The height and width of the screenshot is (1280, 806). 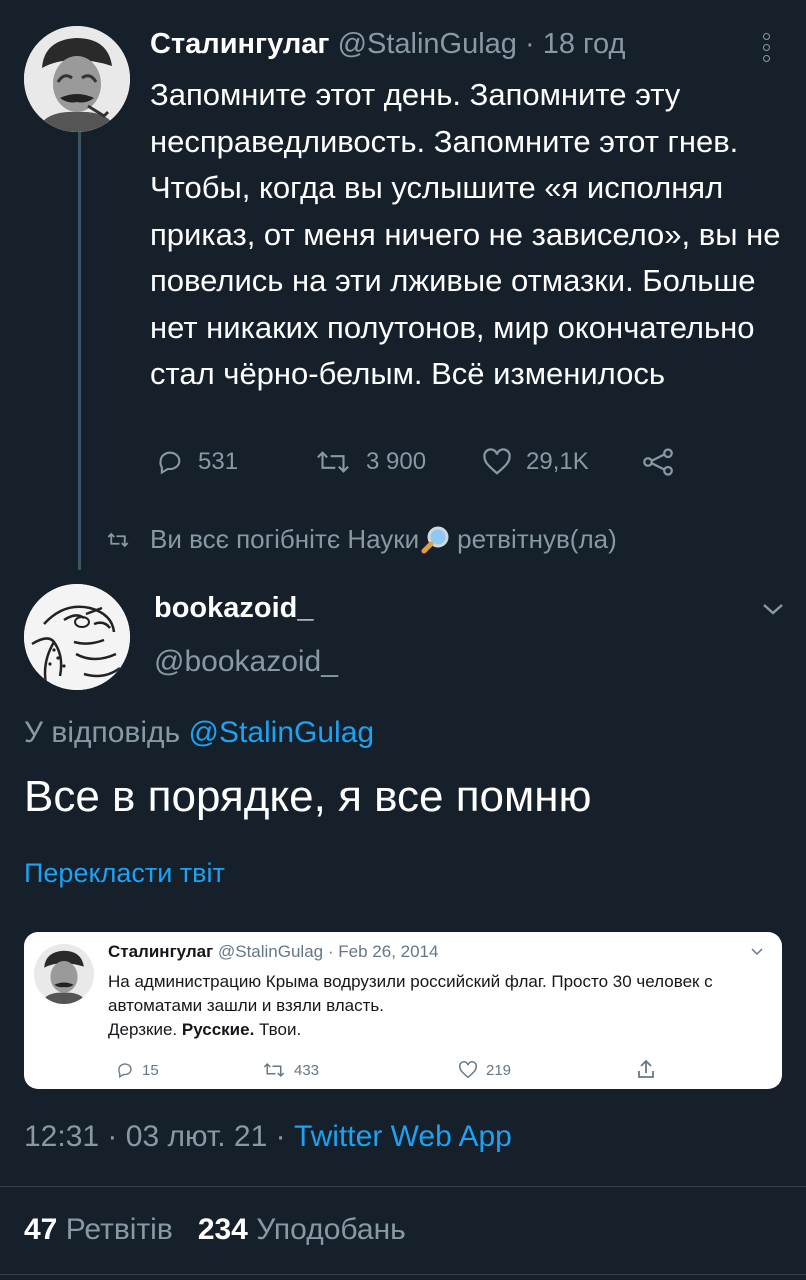 I want to click on magnifier-icon, so click(x=435, y=539).